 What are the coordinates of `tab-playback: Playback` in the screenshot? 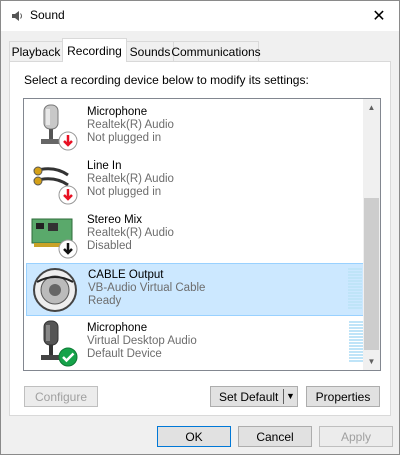 It's located at (36, 51).